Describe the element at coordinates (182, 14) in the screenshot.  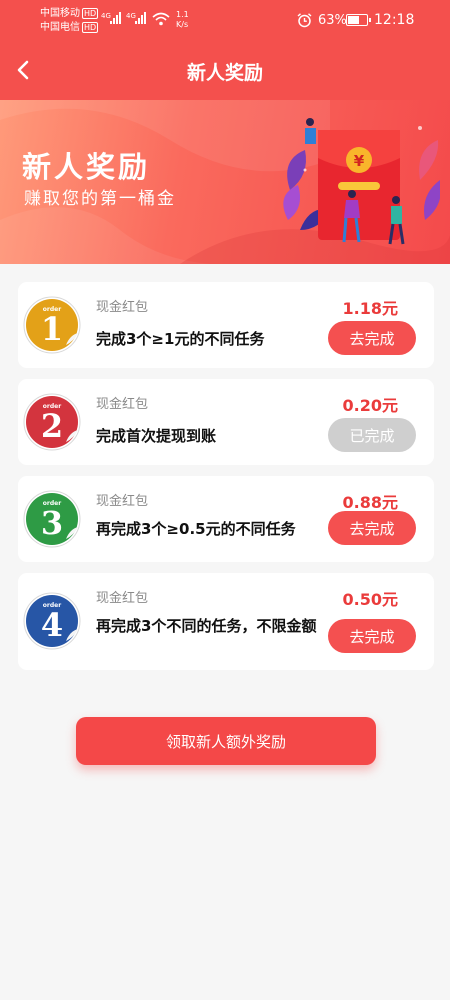
I see `net-speed-value: 1.1` at that location.